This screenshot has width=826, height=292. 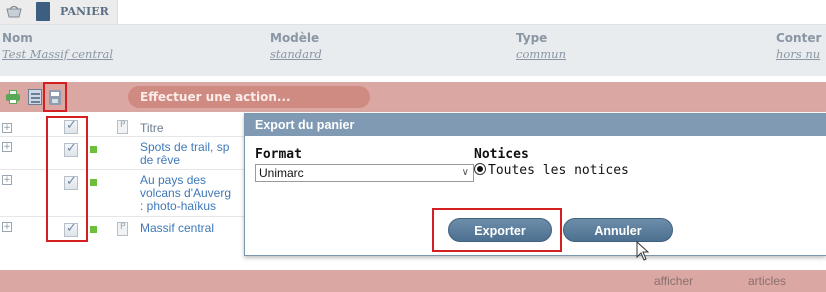 I want to click on info-type: Type commun, so click(x=541, y=46).